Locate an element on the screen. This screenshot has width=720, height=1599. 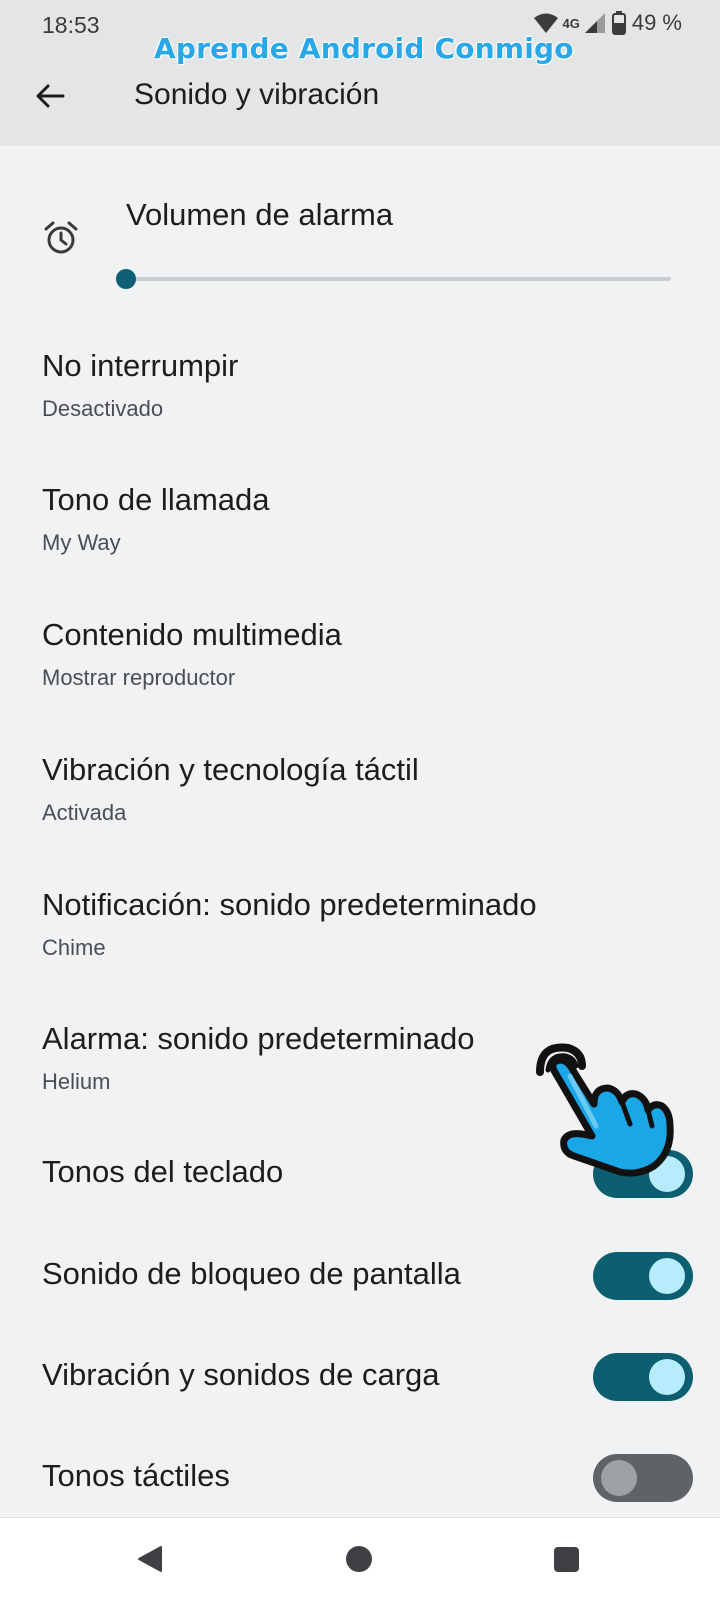
setting-title: Contenido multimedia is located at coordinates (192, 634).